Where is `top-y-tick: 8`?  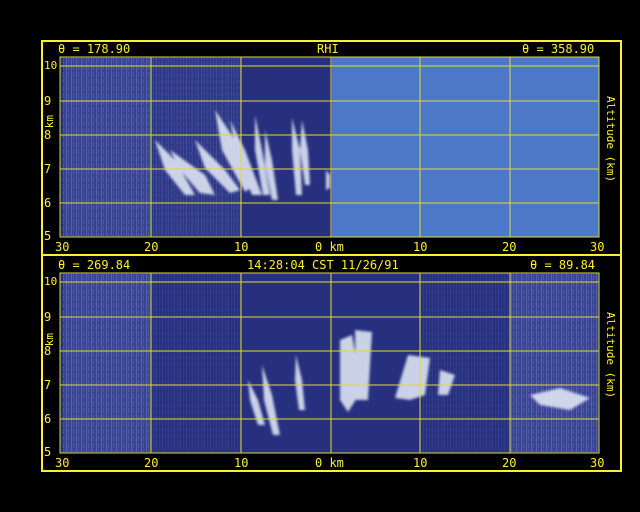 top-y-tick: 8 is located at coordinates (48, 135).